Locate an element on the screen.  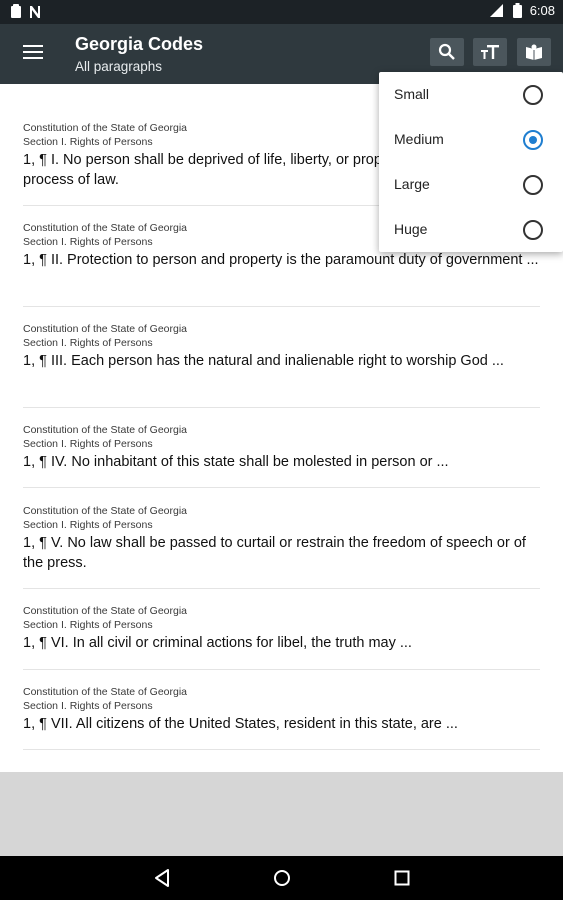
home-icon is located at coordinates (282, 878).